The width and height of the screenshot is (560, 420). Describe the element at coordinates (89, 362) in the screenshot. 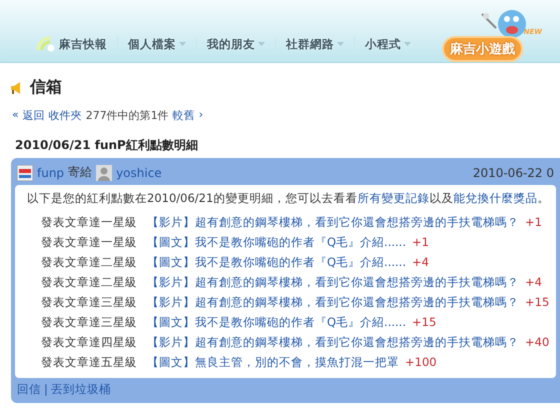

I see `star-level-label: 發表文章達五星級` at that location.